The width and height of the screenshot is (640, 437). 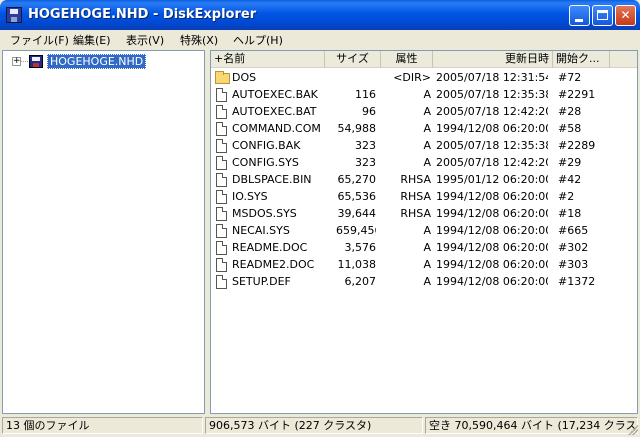 What do you see at coordinates (356, 77) in the screenshot?
I see `file-size` at bounding box center [356, 77].